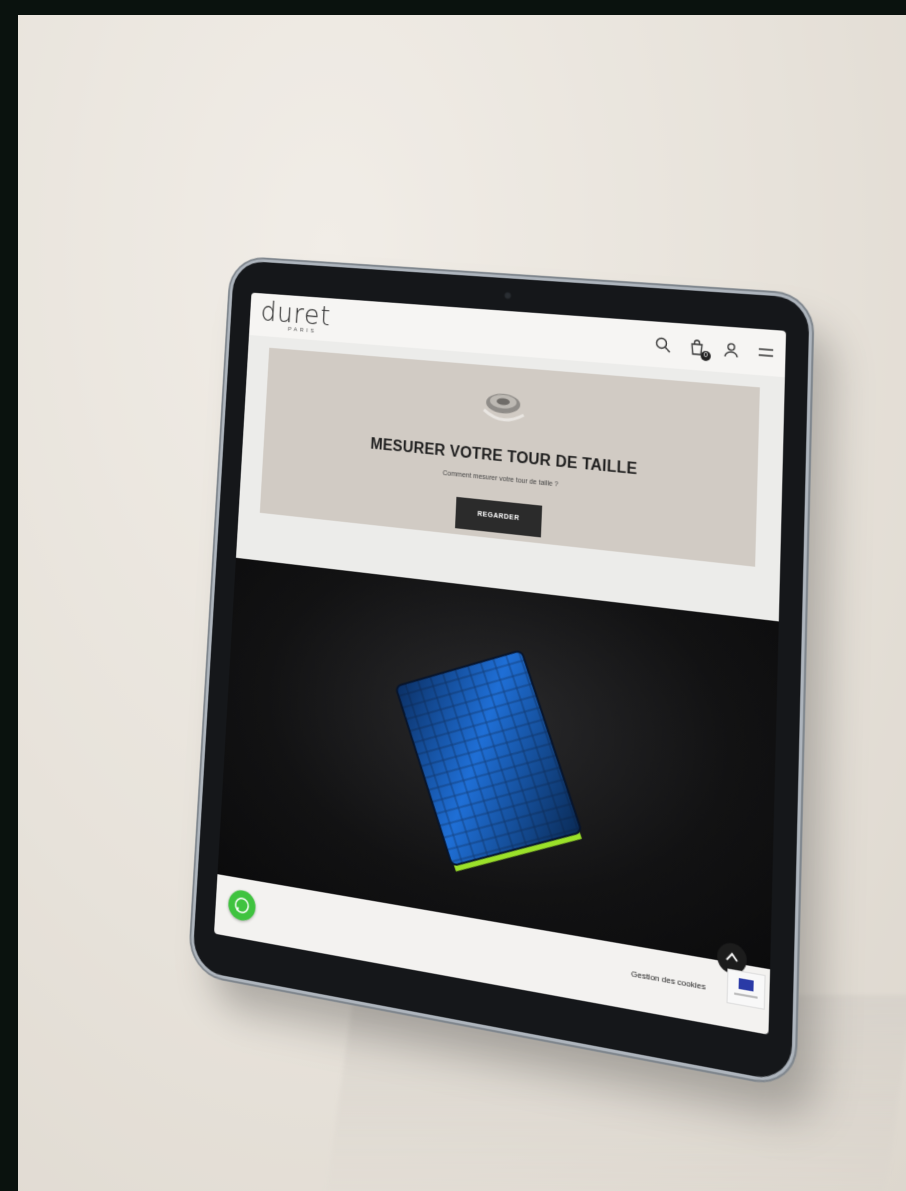  I want to click on menu-icon, so click(765, 352).